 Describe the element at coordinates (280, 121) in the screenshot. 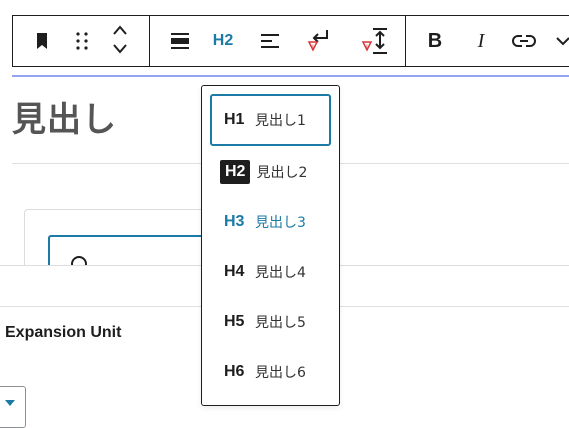

I see `heading-option-label: 見出し1` at that location.